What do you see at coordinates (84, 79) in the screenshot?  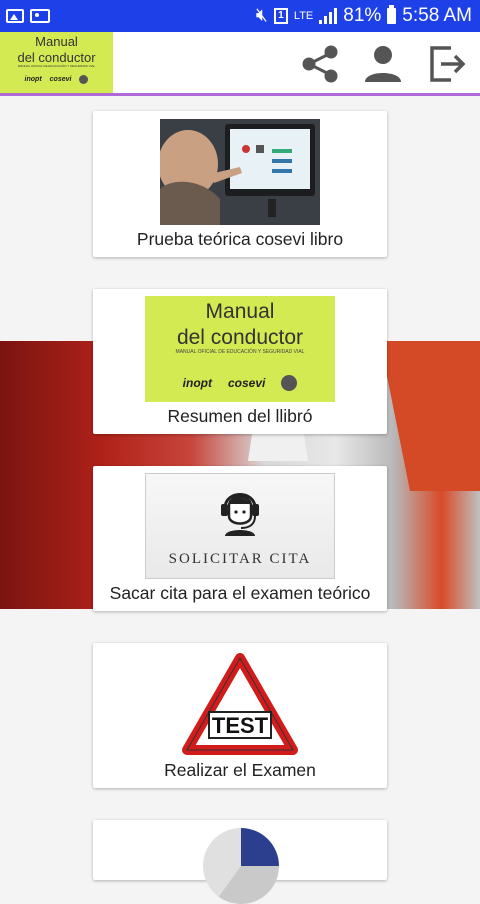 I see `logo-seal-icon` at bounding box center [84, 79].